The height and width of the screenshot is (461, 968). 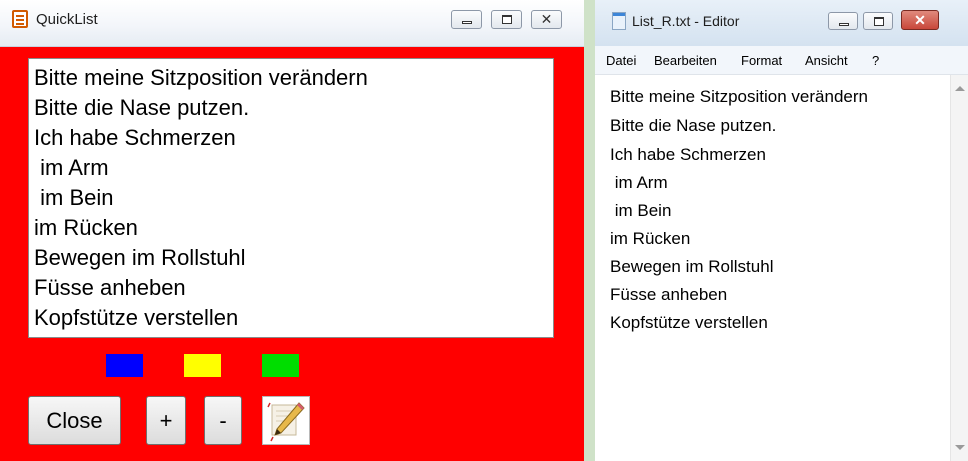 What do you see at coordinates (692, 266) in the screenshot?
I see `text-line: Bewegen im Rollstuhl` at bounding box center [692, 266].